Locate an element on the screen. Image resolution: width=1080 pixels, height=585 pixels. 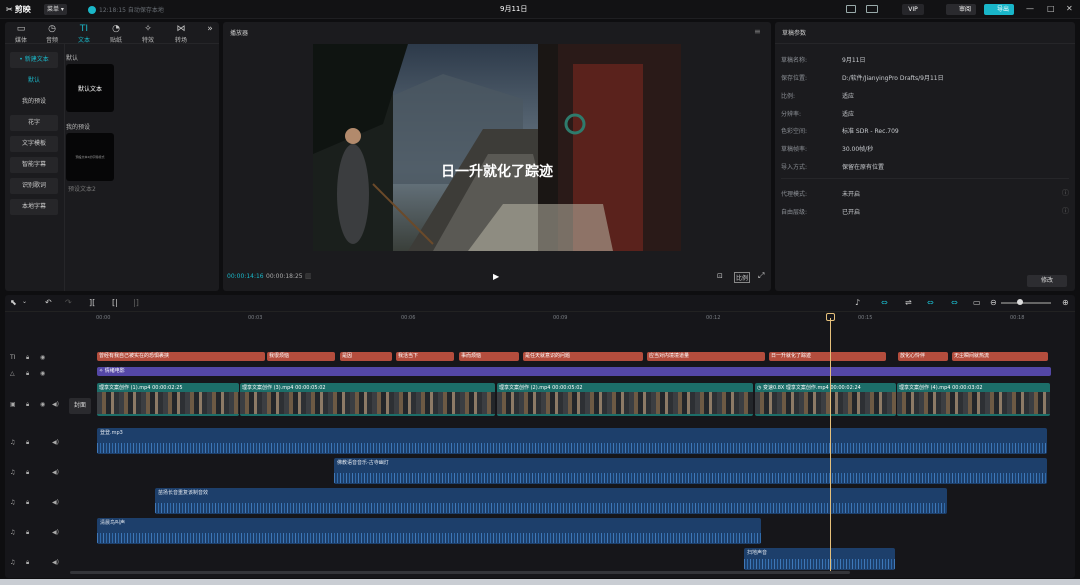
tab-stickers: ◔ 贴纸 is located at coordinates (116, 33).